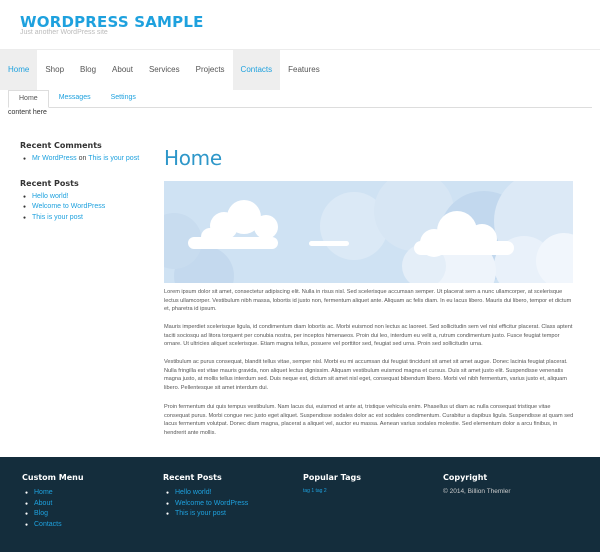  Describe the element at coordinates (75, 99) in the screenshot. I see `tab-messages: Messages` at that location.